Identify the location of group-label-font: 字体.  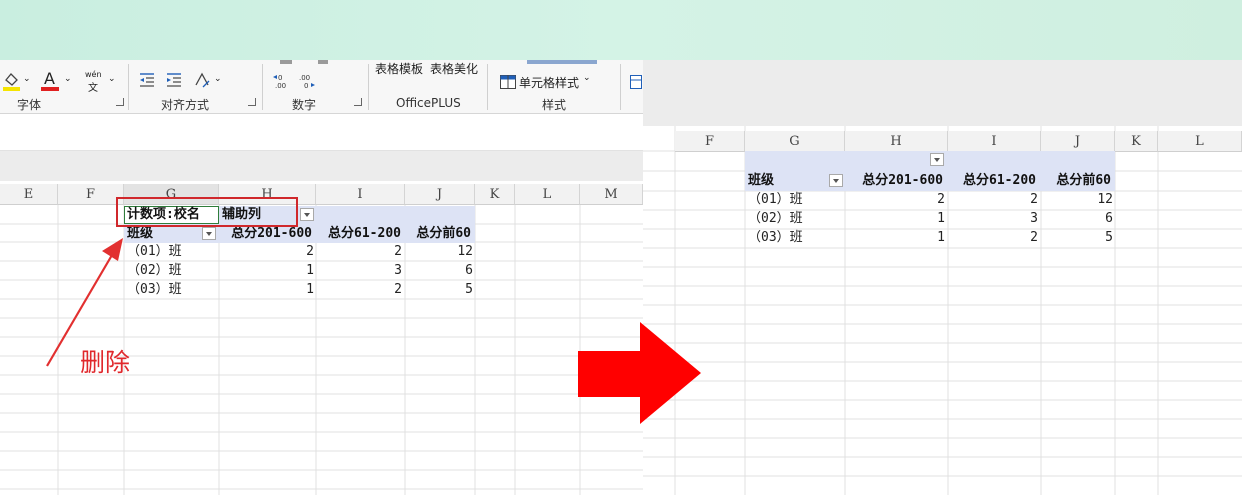
(29, 105).